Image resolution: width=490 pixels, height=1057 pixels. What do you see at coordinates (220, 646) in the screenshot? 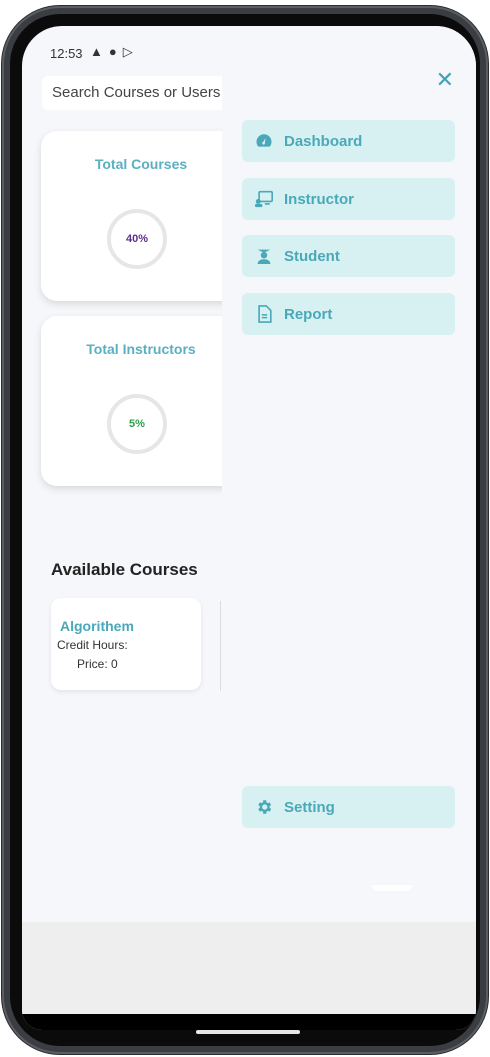
I see `divider` at bounding box center [220, 646].